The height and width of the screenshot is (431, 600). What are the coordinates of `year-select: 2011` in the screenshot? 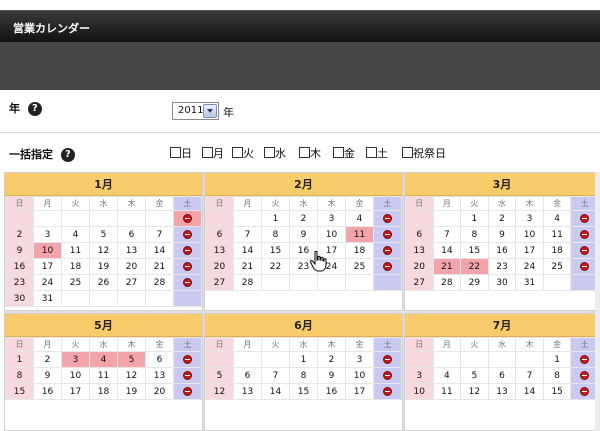 It's located at (195, 111).